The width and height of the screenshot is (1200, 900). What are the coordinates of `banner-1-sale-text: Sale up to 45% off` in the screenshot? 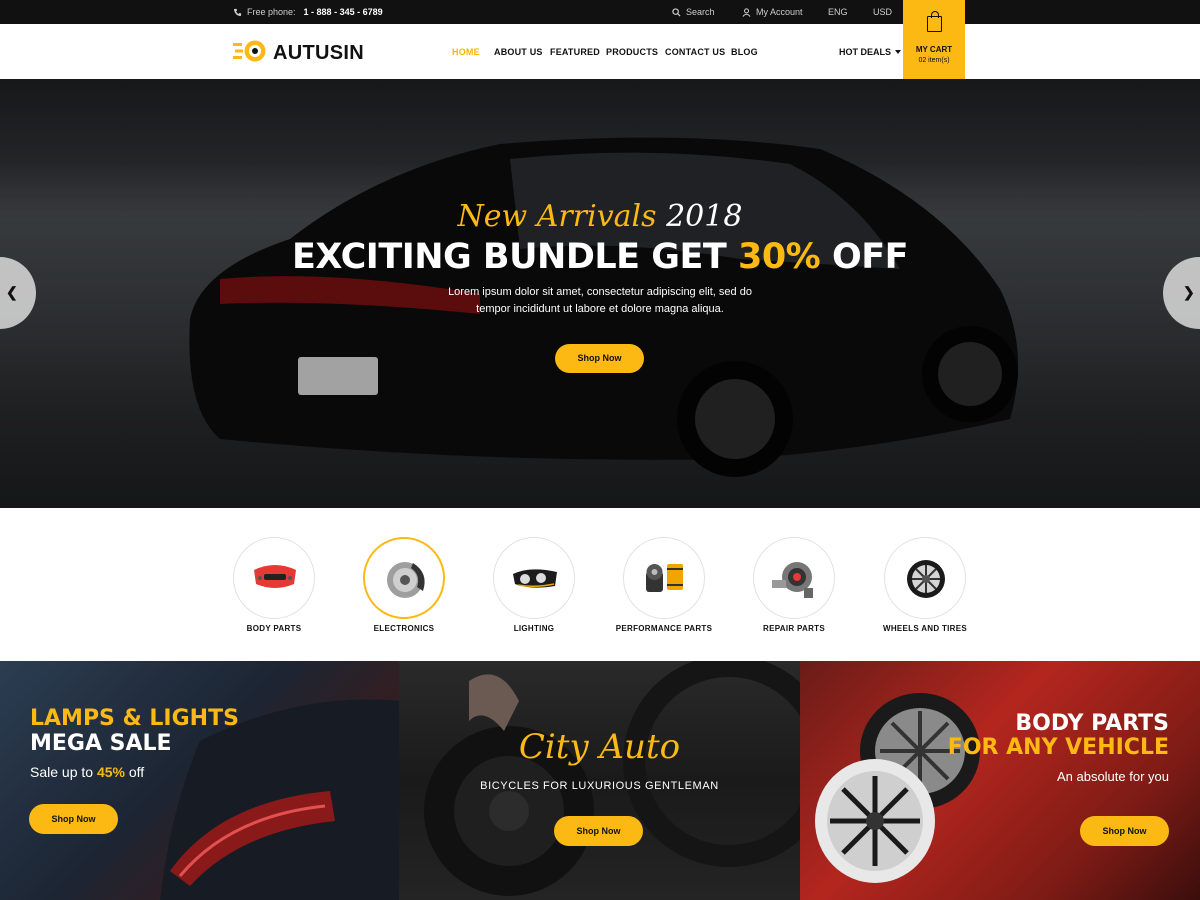 It's located at (87, 772).